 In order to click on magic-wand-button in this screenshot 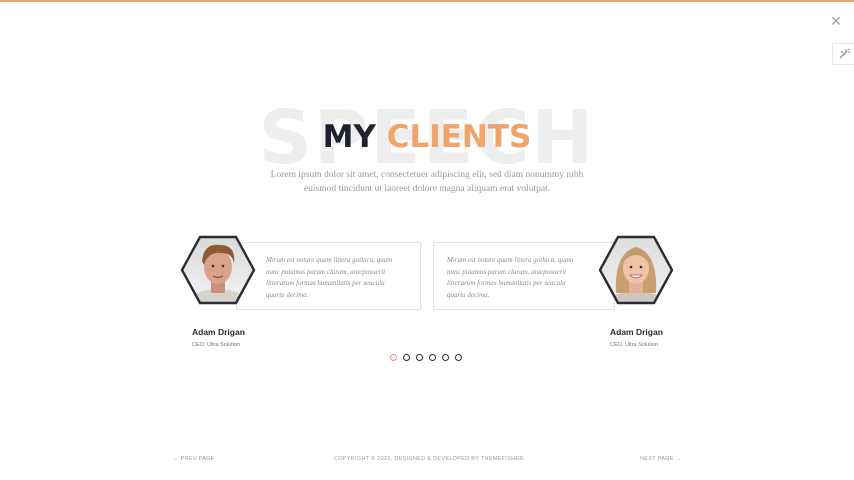, I will do `click(843, 54)`.